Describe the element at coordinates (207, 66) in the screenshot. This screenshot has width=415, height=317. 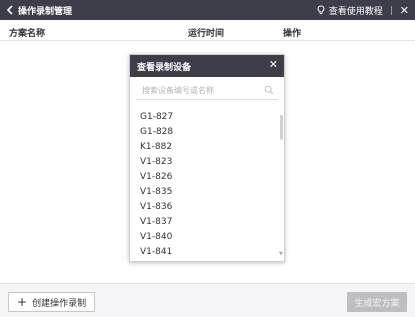
I see `dialog-header: 查看录制设备 ✕` at that location.